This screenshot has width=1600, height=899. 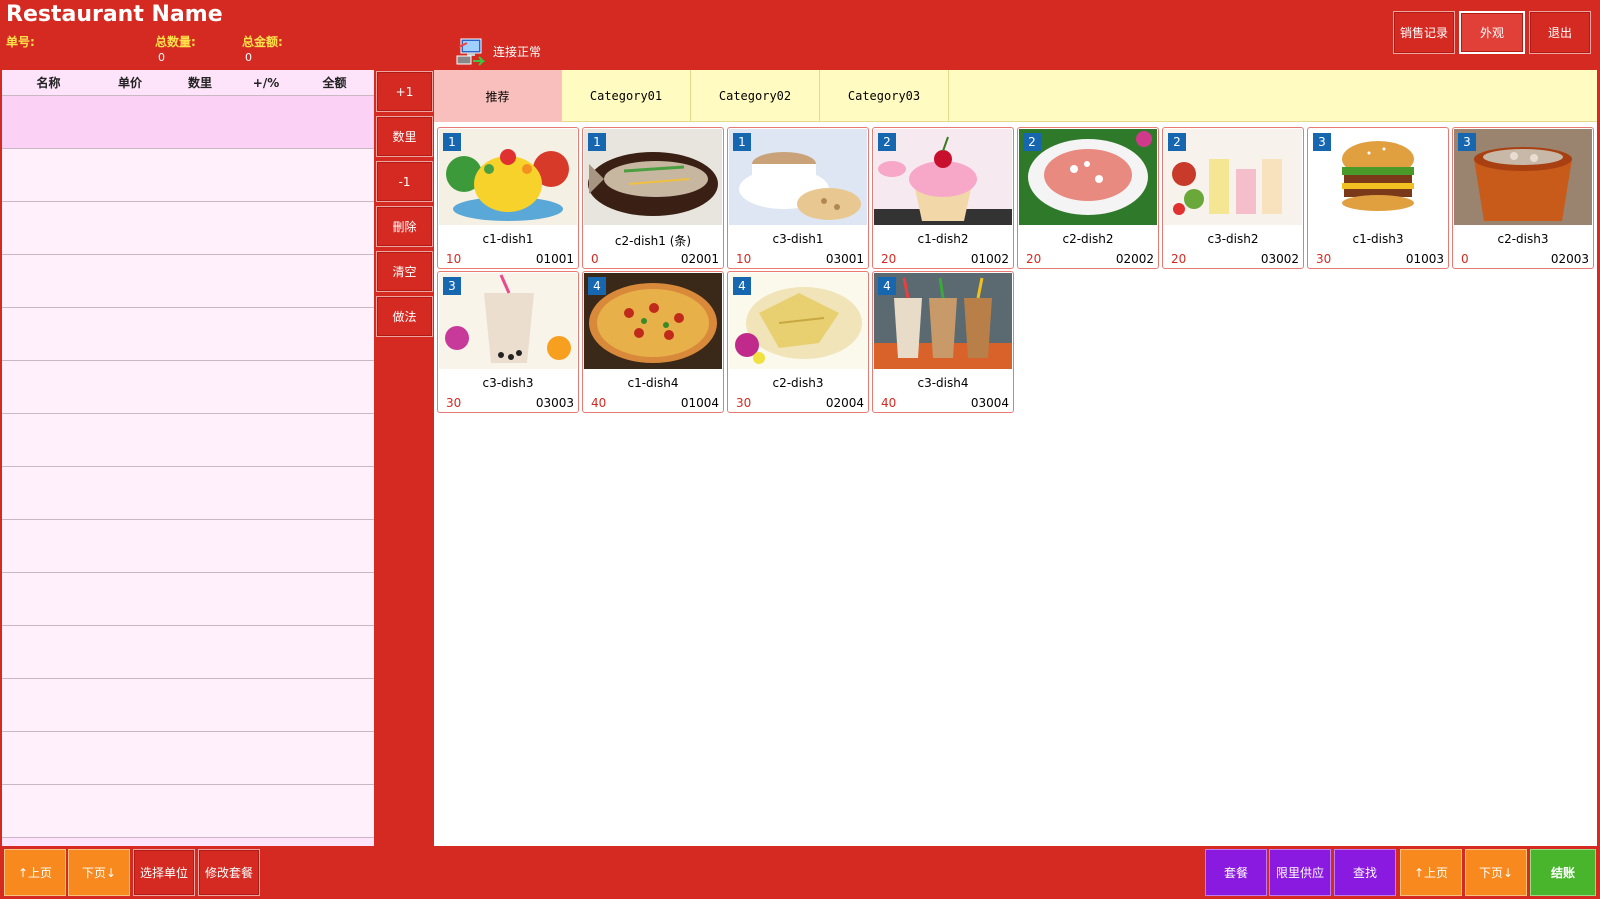 What do you see at coordinates (404, 271) in the screenshot?
I see `clear-button: 清空` at bounding box center [404, 271].